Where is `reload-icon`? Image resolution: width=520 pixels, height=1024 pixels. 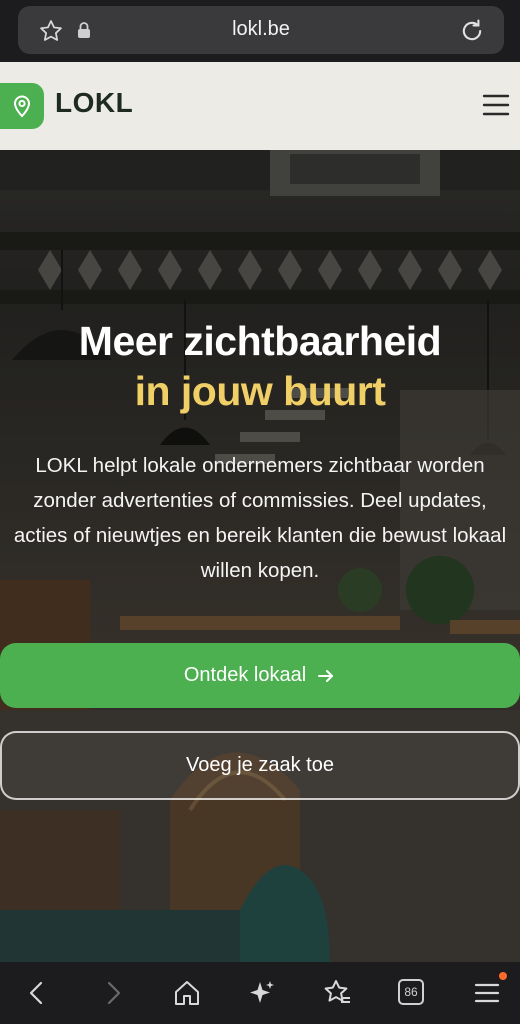 reload-icon is located at coordinates (472, 31).